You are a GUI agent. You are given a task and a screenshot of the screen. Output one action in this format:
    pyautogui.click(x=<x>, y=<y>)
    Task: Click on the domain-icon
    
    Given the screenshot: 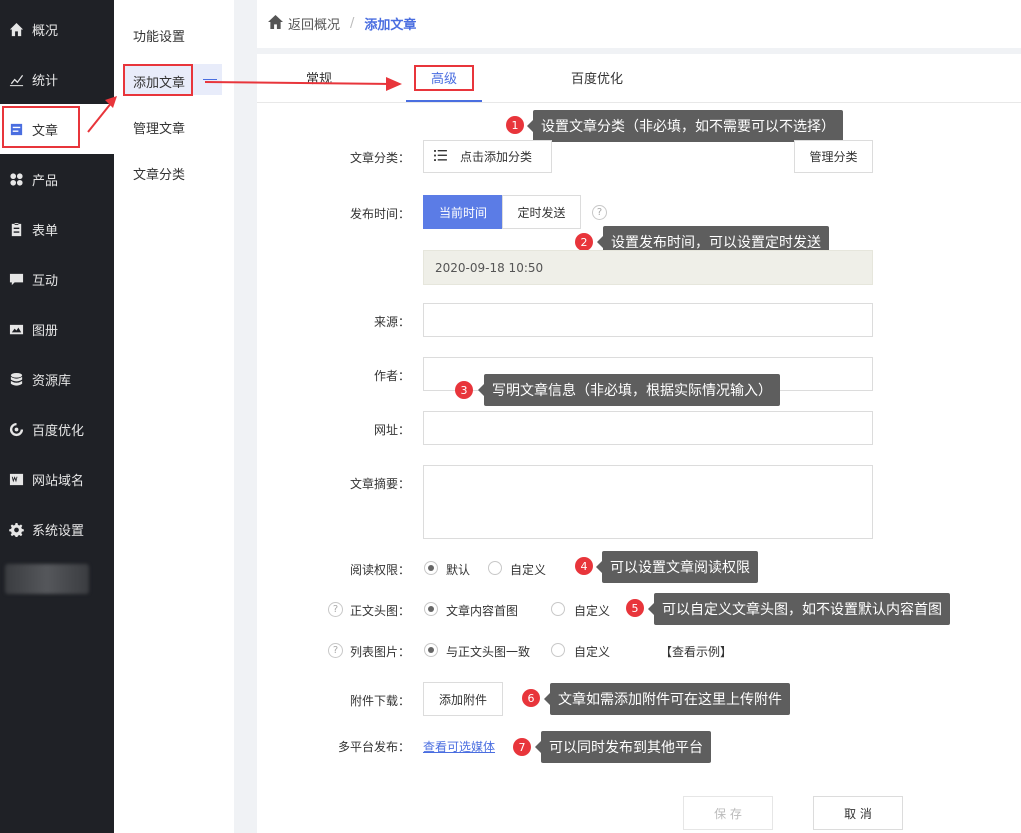 What is the action you would take?
    pyautogui.click(x=16, y=479)
    